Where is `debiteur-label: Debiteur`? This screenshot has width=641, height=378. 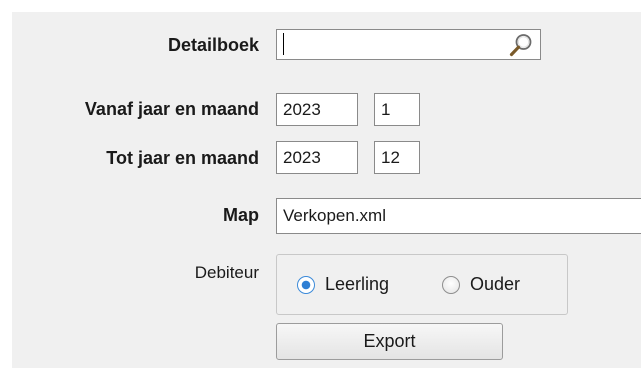 debiteur-label: Debiteur is located at coordinates (226, 272).